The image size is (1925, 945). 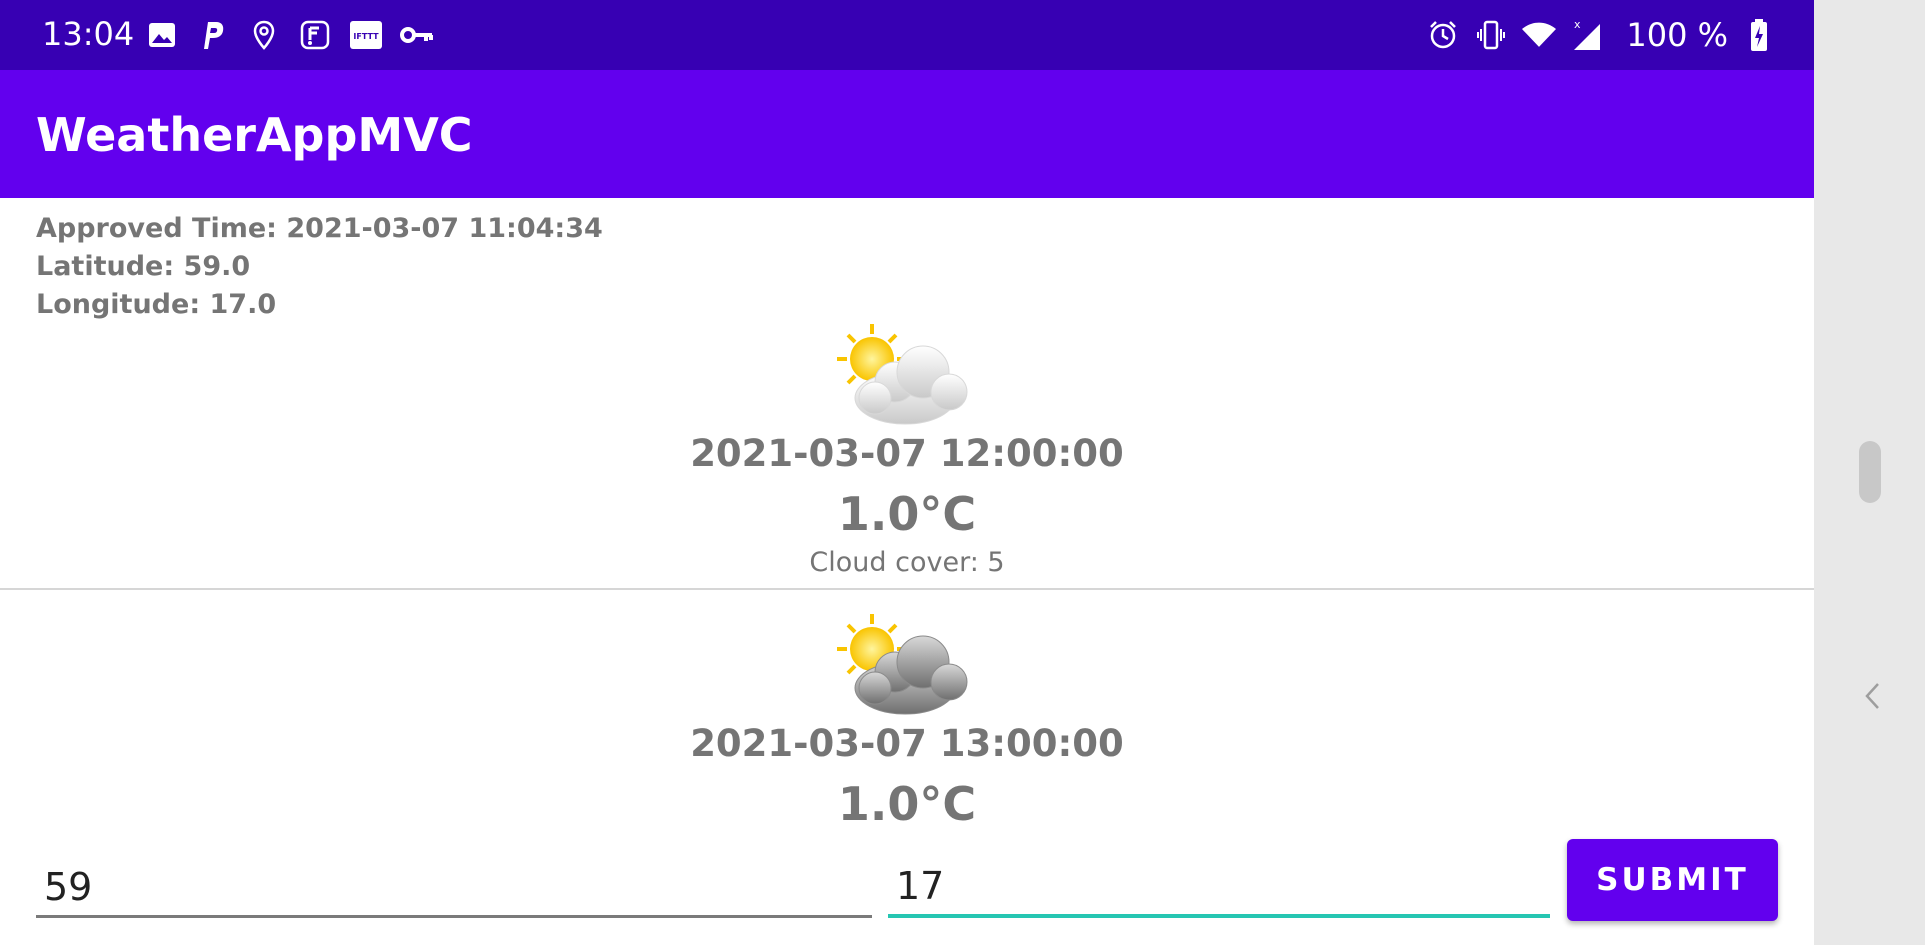 I want to click on location-pin-icon, so click(x=264, y=35).